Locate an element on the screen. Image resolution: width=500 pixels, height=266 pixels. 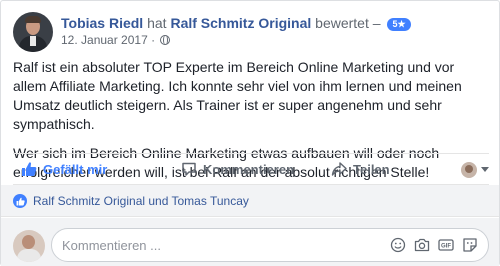
header-verb: hat is located at coordinates (157, 23).